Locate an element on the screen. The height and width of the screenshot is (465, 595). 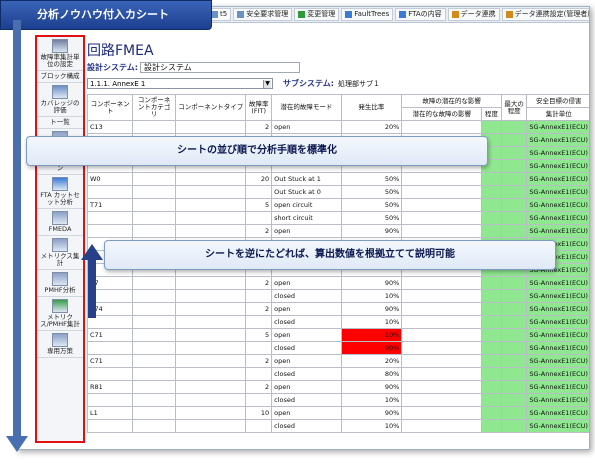
table-row: closed80% SG-AnnexE1(ECU) is located at coordinates (337, 374).